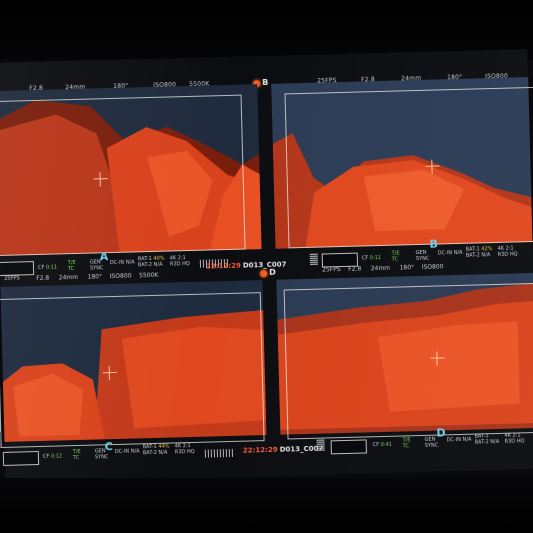 The height and width of the screenshot is (533, 533). I want to click on cf-c: CF 0:12, so click(52, 456).